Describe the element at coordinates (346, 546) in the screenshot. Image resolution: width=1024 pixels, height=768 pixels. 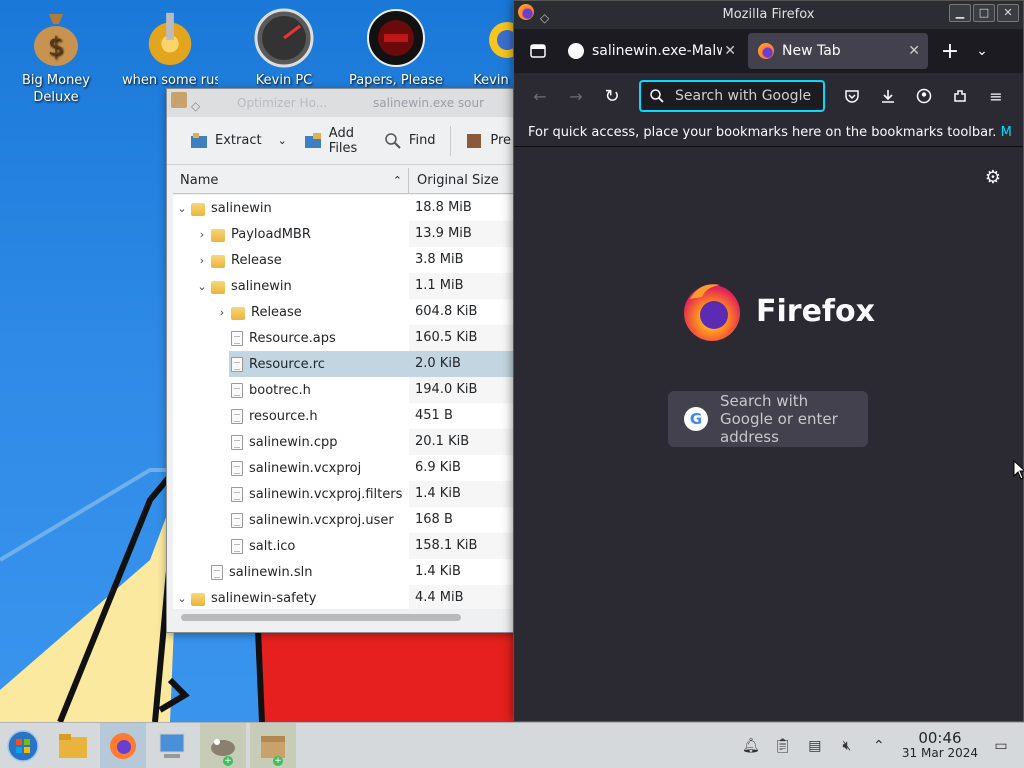
I see `table-row: salt.ico 158.1 KiB` at that location.